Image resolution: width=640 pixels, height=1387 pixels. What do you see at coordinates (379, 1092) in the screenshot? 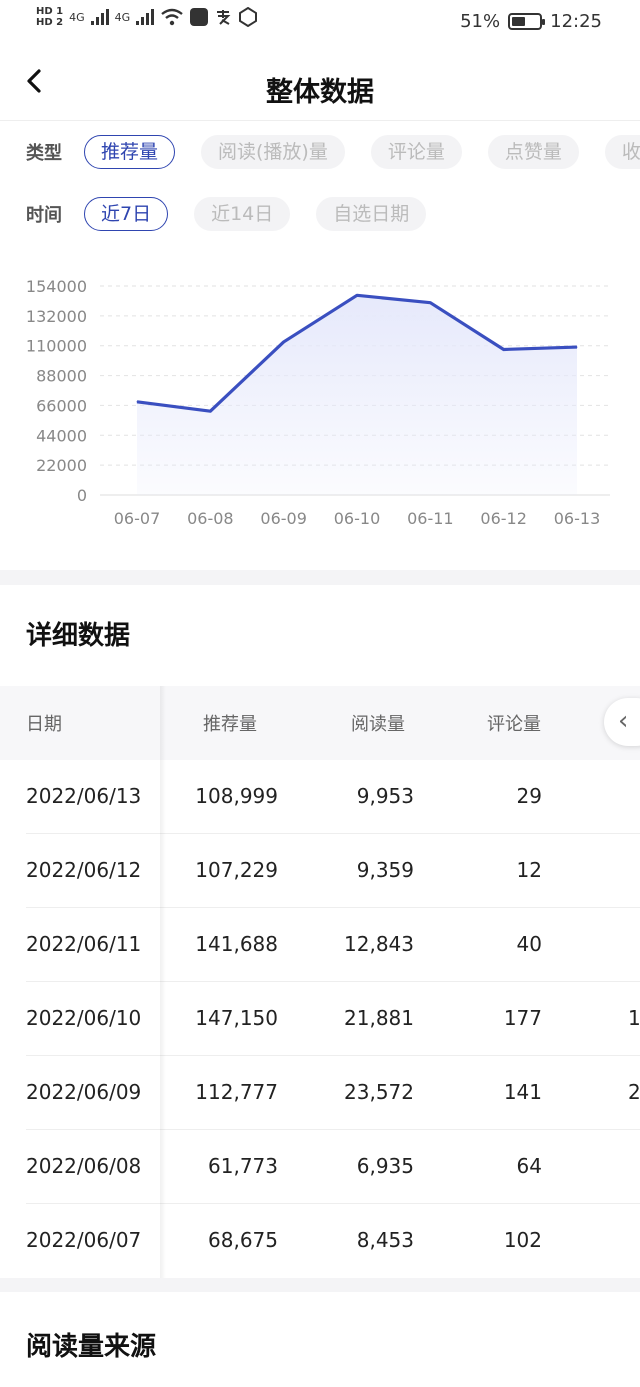
I see `cell-read: 23,572` at bounding box center [379, 1092].